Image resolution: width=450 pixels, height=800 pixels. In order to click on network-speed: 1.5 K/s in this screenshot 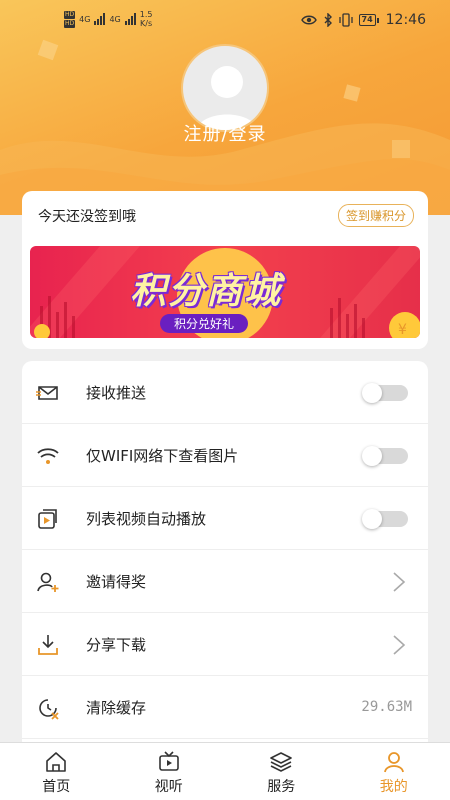, I will do `click(146, 19)`.